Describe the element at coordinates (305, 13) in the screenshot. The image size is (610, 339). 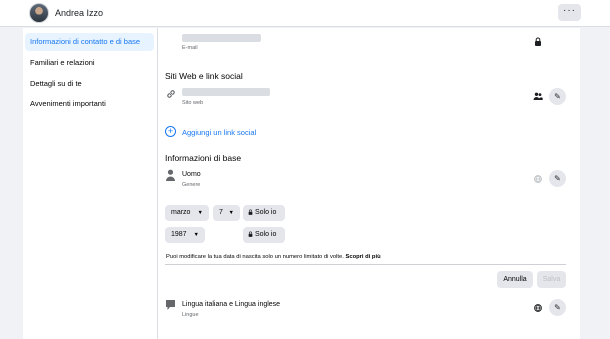
I see `top-bar: Andrea Izzo ···` at that location.